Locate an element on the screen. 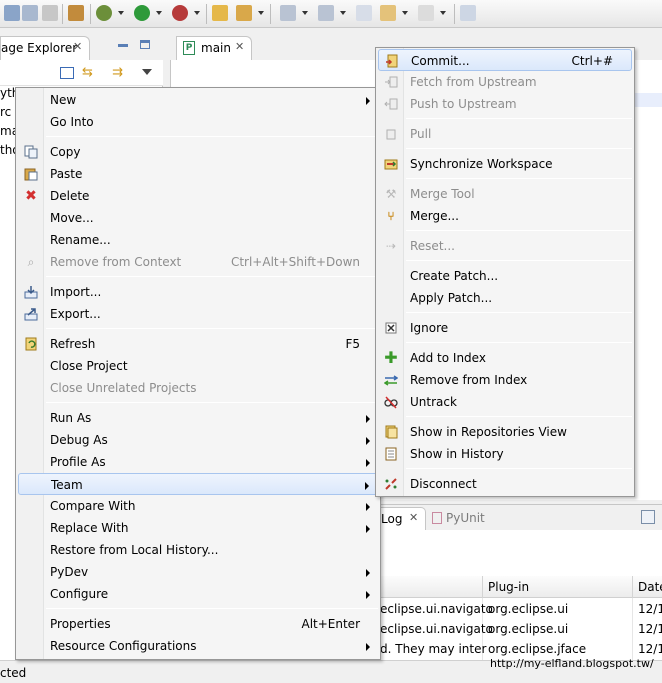 This screenshot has height=683, width=662. menu-item-close-unrelated-projects: Close Unrelated Projects is located at coordinates (198, 388).